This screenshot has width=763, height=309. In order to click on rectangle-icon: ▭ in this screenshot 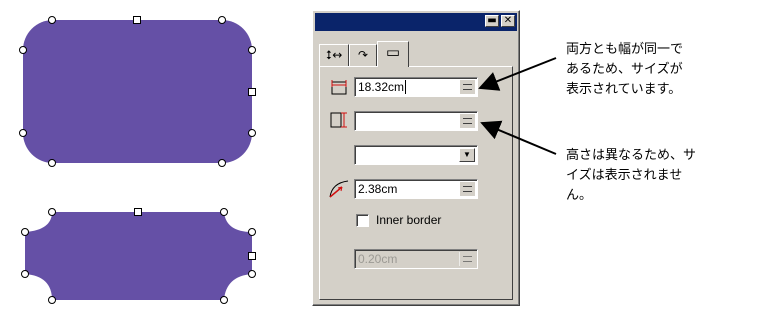, I will do `click(393, 52)`.